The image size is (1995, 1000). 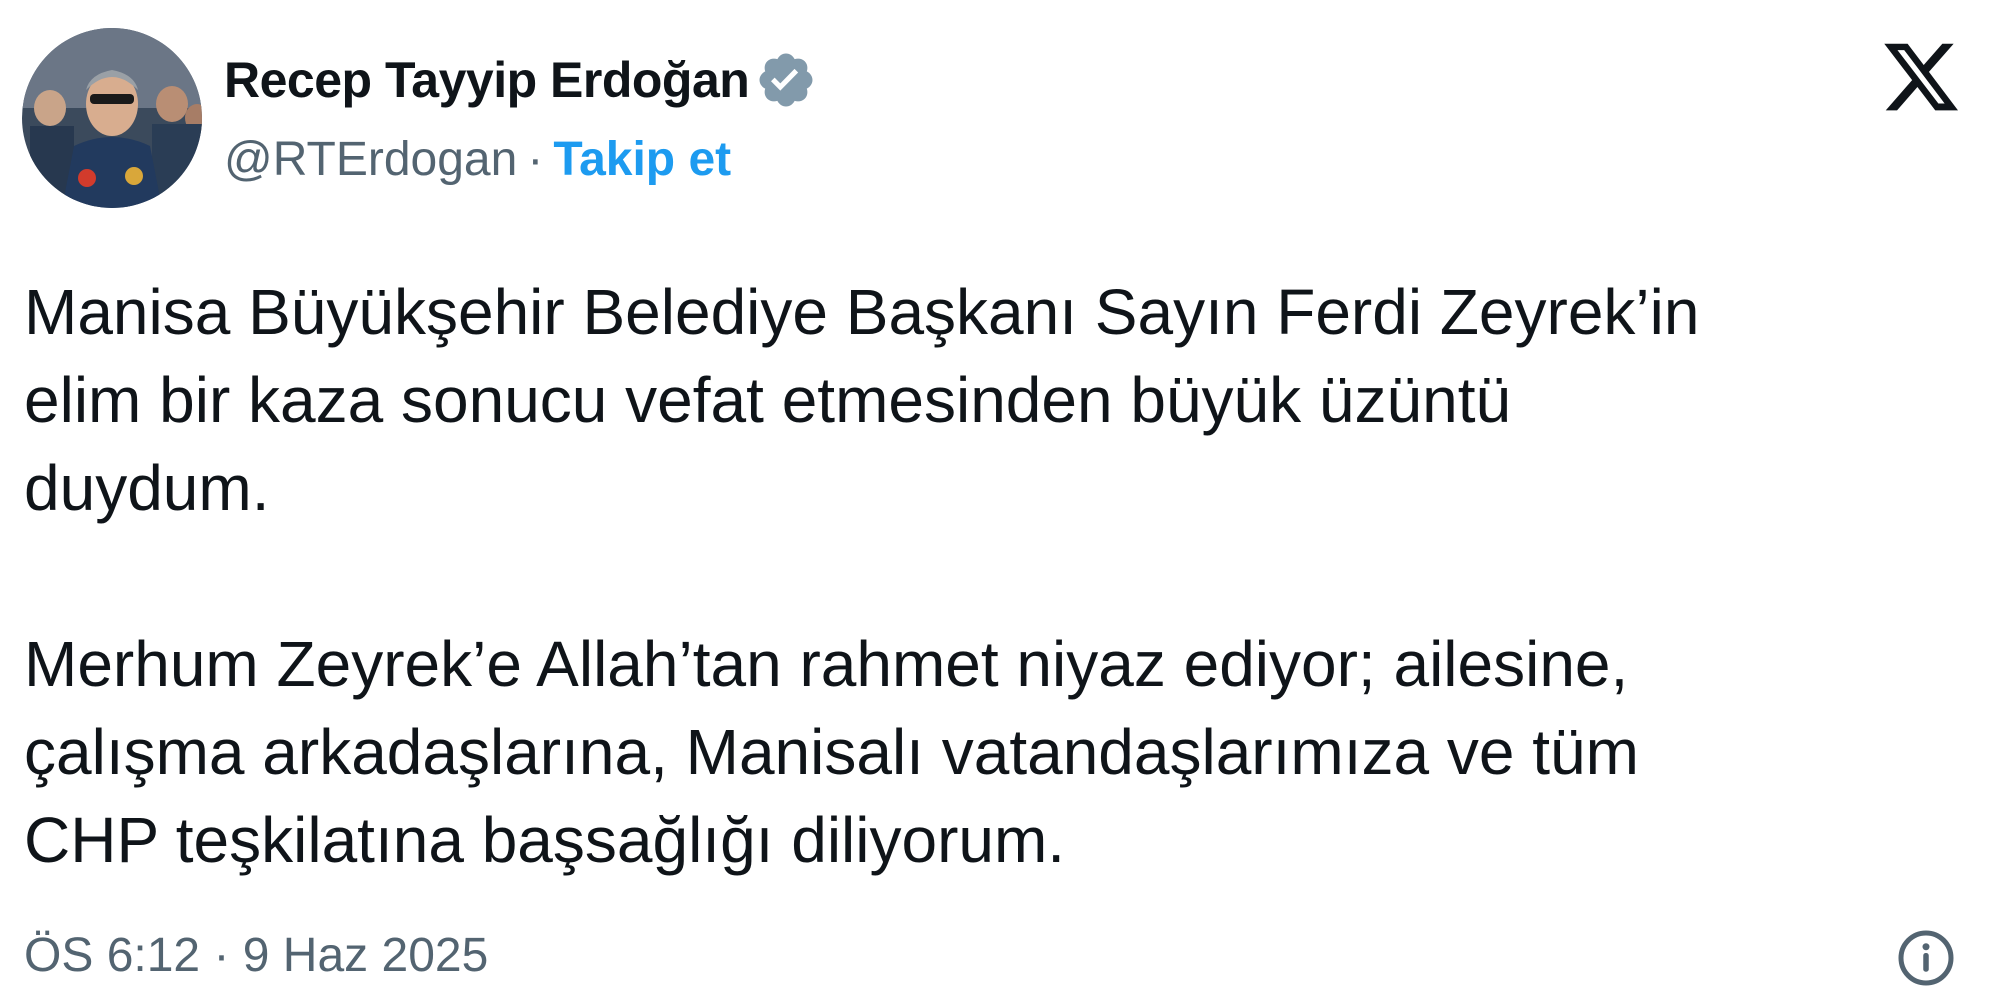 What do you see at coordinates (1926, 958) in the screenshot?
I see `info-icon` at bounding box center [1926, 958].